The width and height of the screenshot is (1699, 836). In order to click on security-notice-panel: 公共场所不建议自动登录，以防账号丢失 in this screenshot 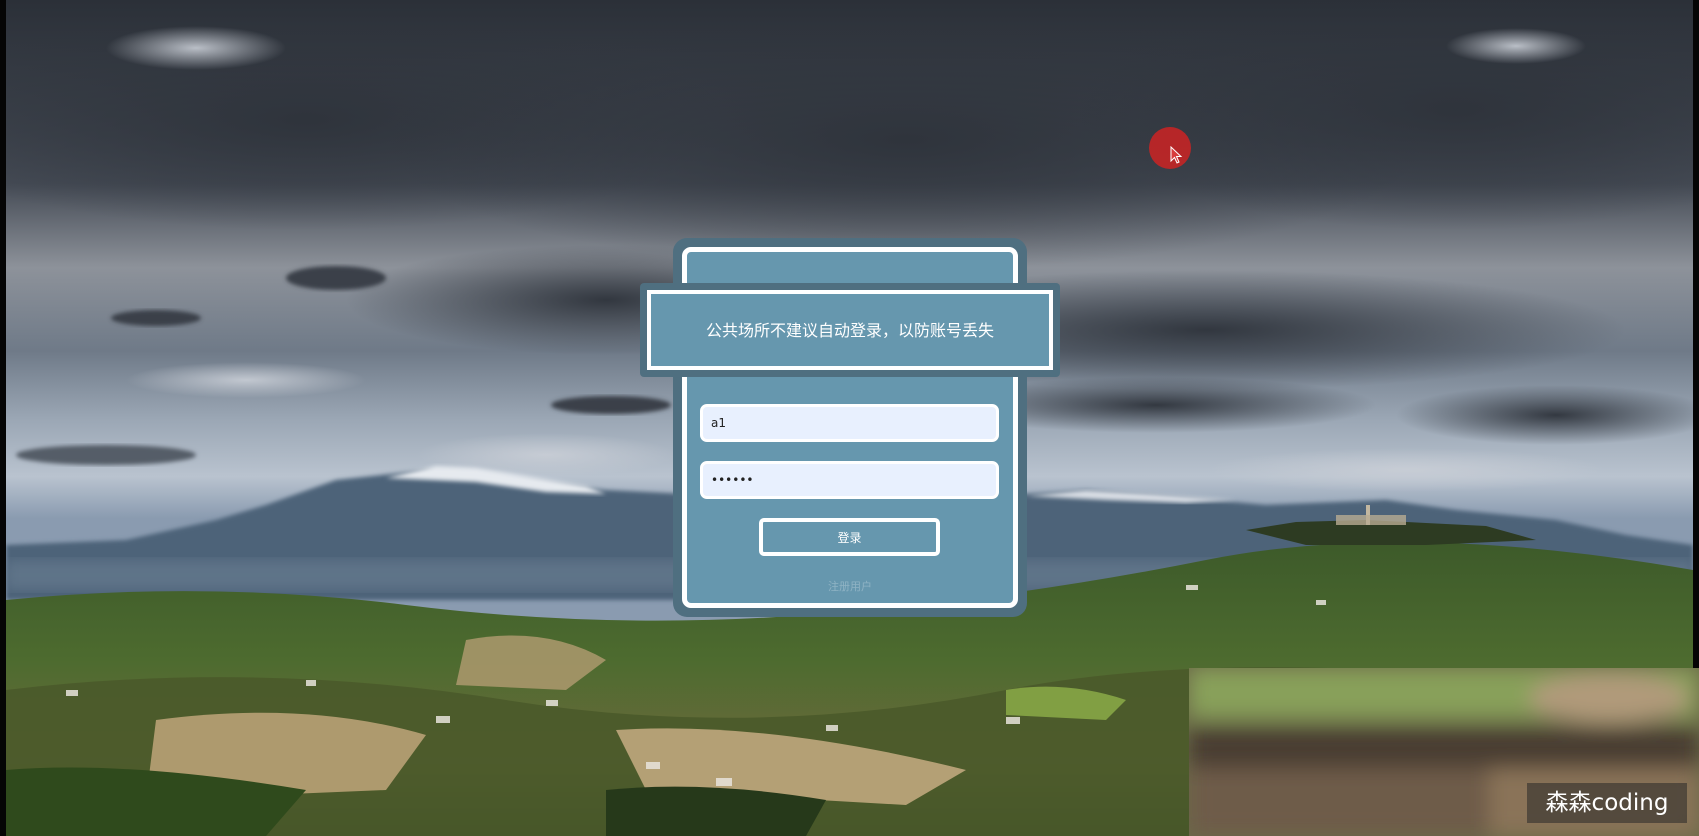, I will do `click(850, 330)`.